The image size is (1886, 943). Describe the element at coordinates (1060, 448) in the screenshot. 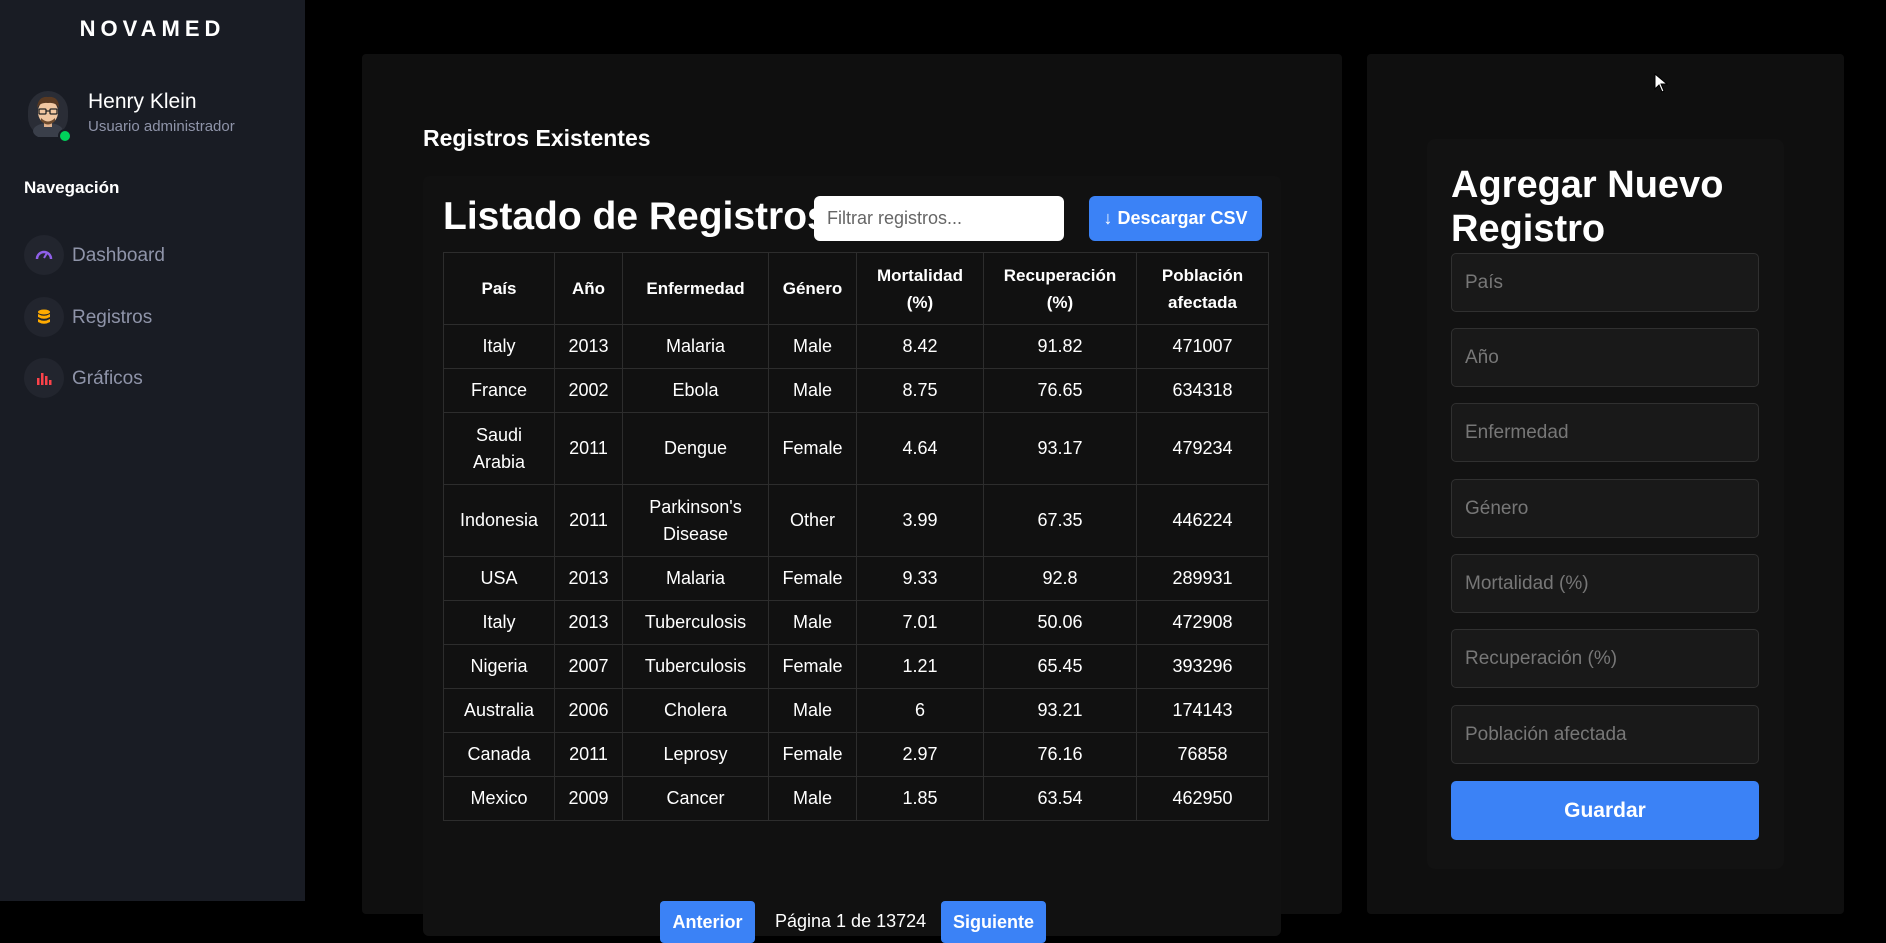

I see `table-cell: 93.17` at that location.